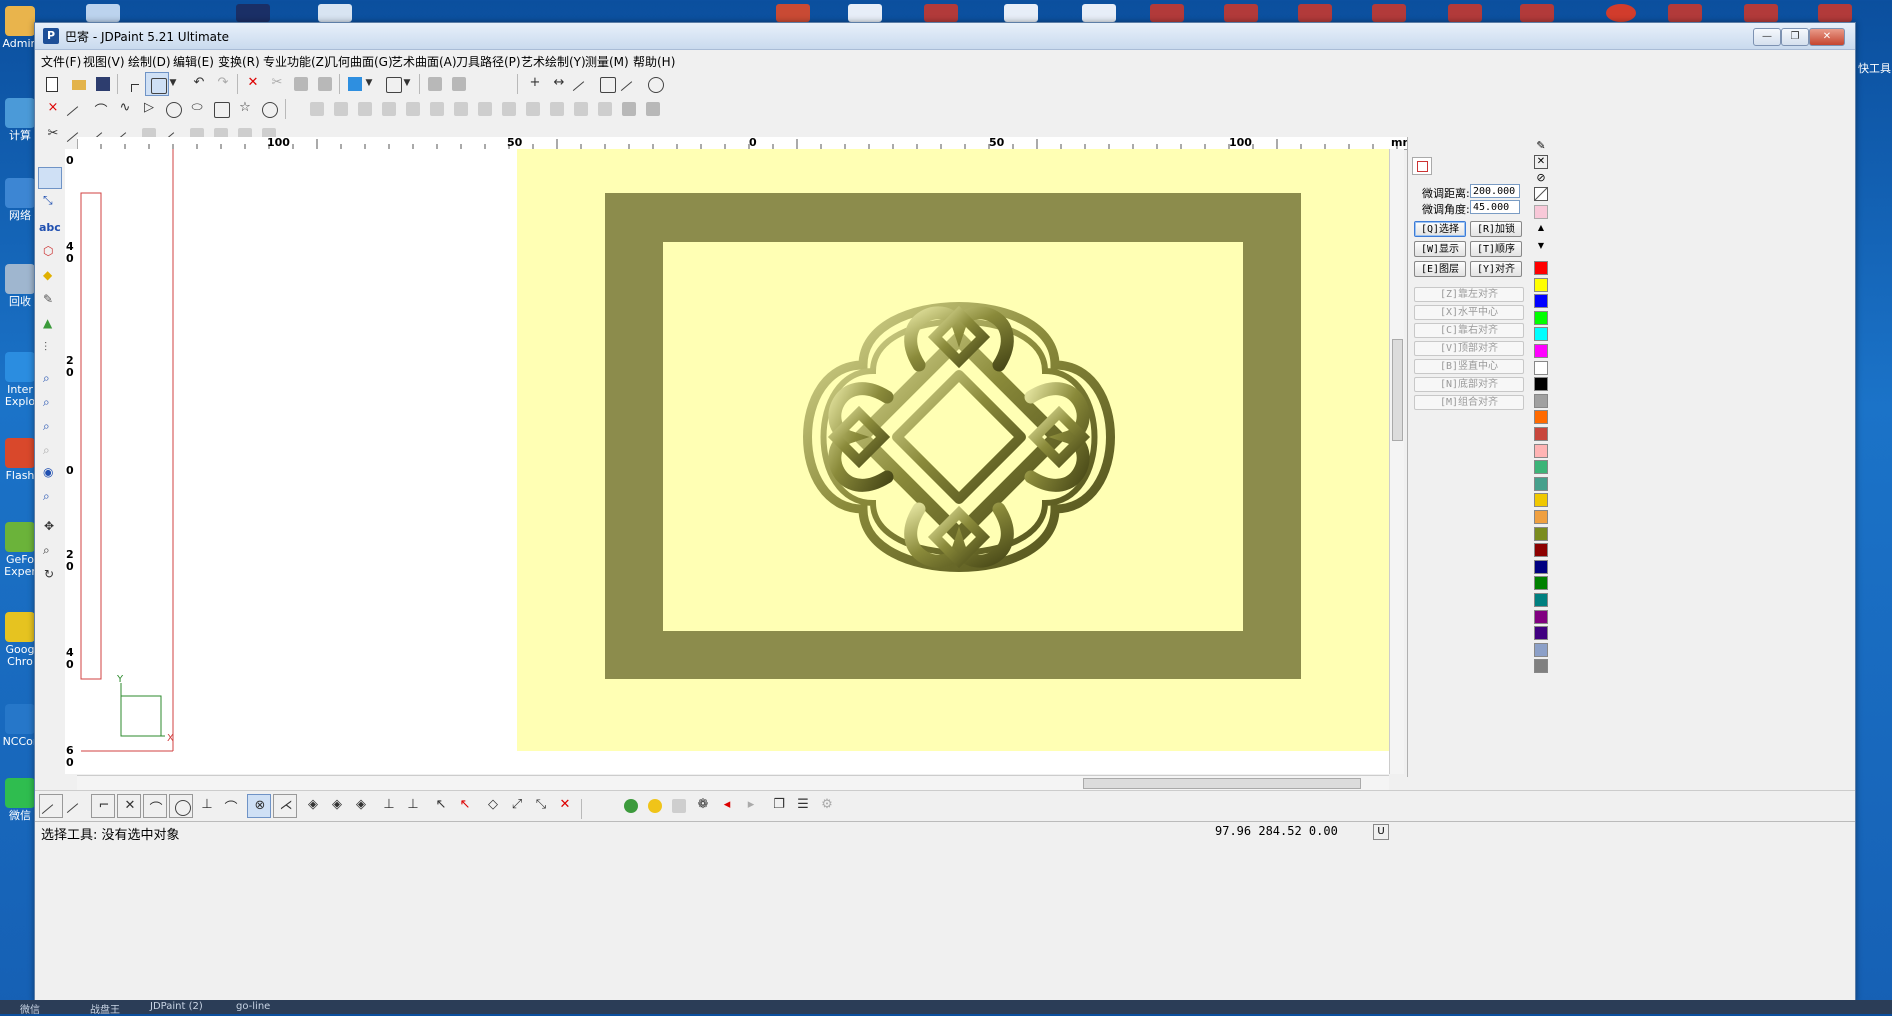 Image resolution: width=1892 pixels, height=1016 pixels. What do you see at coordinates (1440, 229) in the screenshot?
I see `panel-button: [Q]选择` at bounding box center [1440, 229].